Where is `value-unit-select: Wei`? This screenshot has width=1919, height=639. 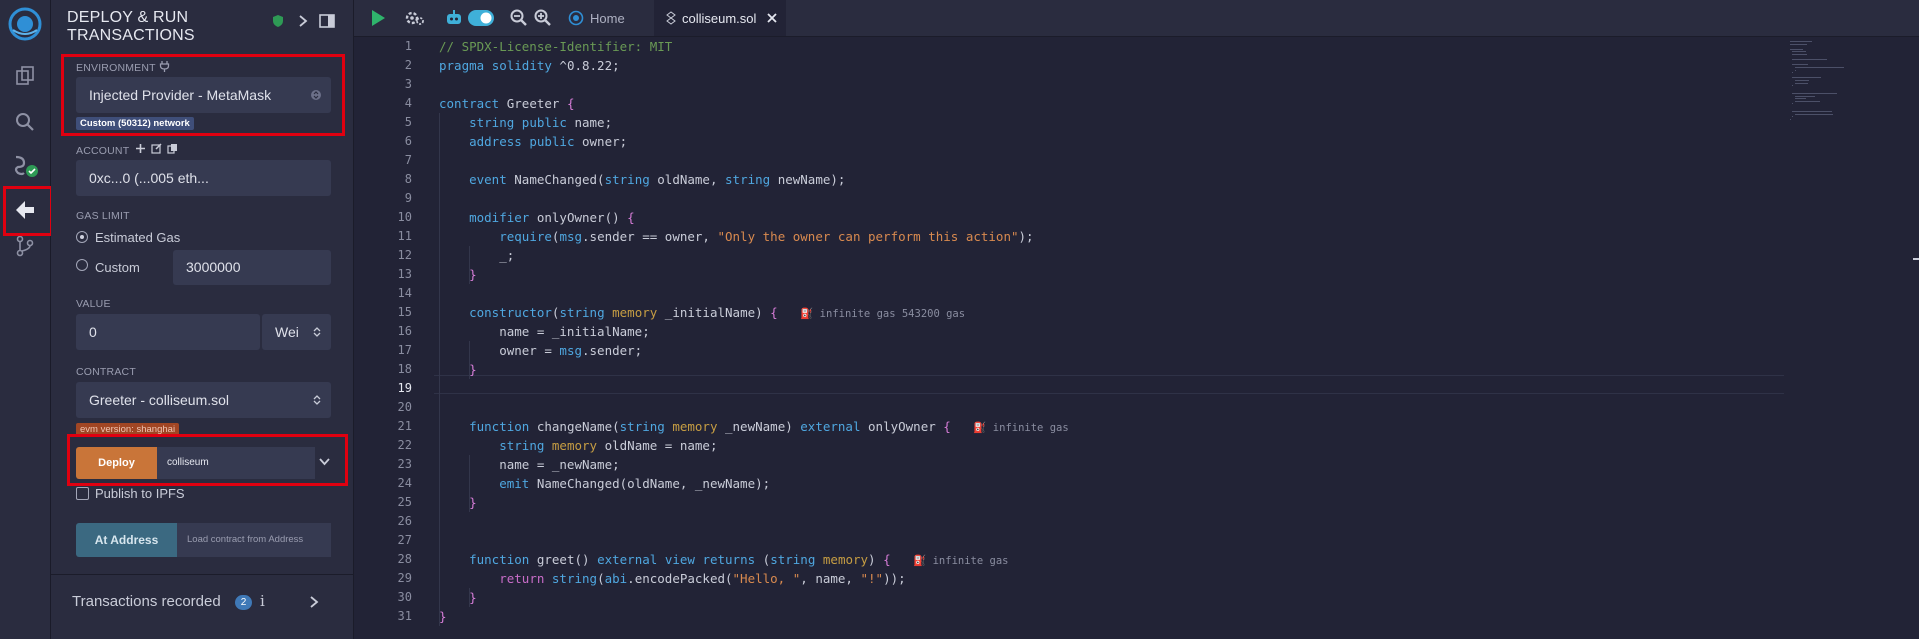 value-unit-select: Wei is located at coordinates (296, 332).